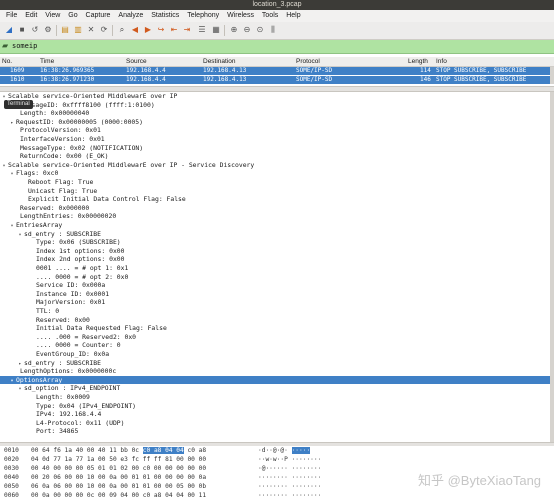  Describe the element at coordinates (68, 371) in the screenshot. I see `detail-label: LengthOptions: 0x0000000c` at that location.